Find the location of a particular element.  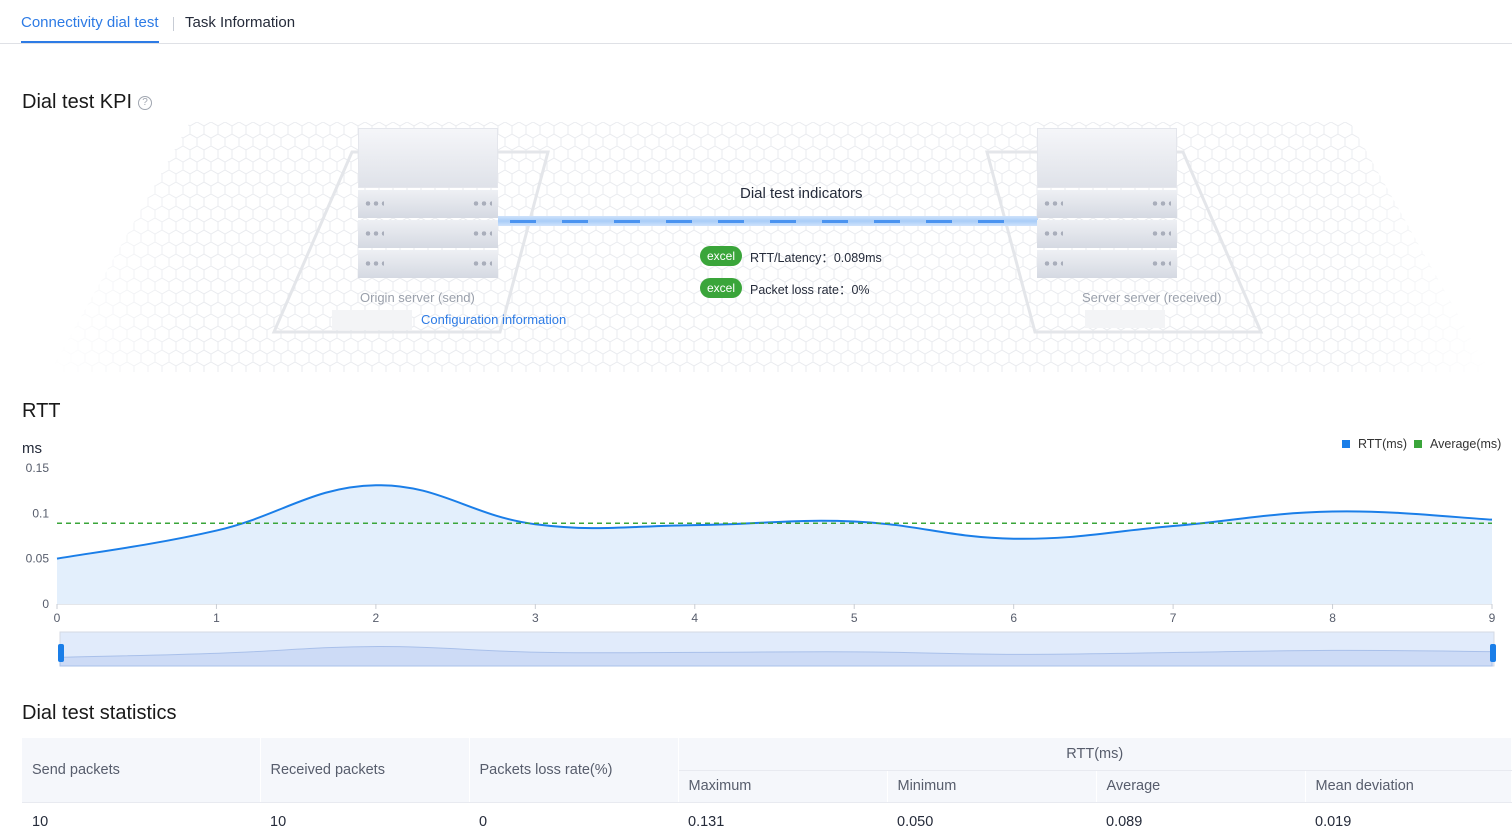

kpi-title-text: Dial test KPI is located at coordinates (77, 102).